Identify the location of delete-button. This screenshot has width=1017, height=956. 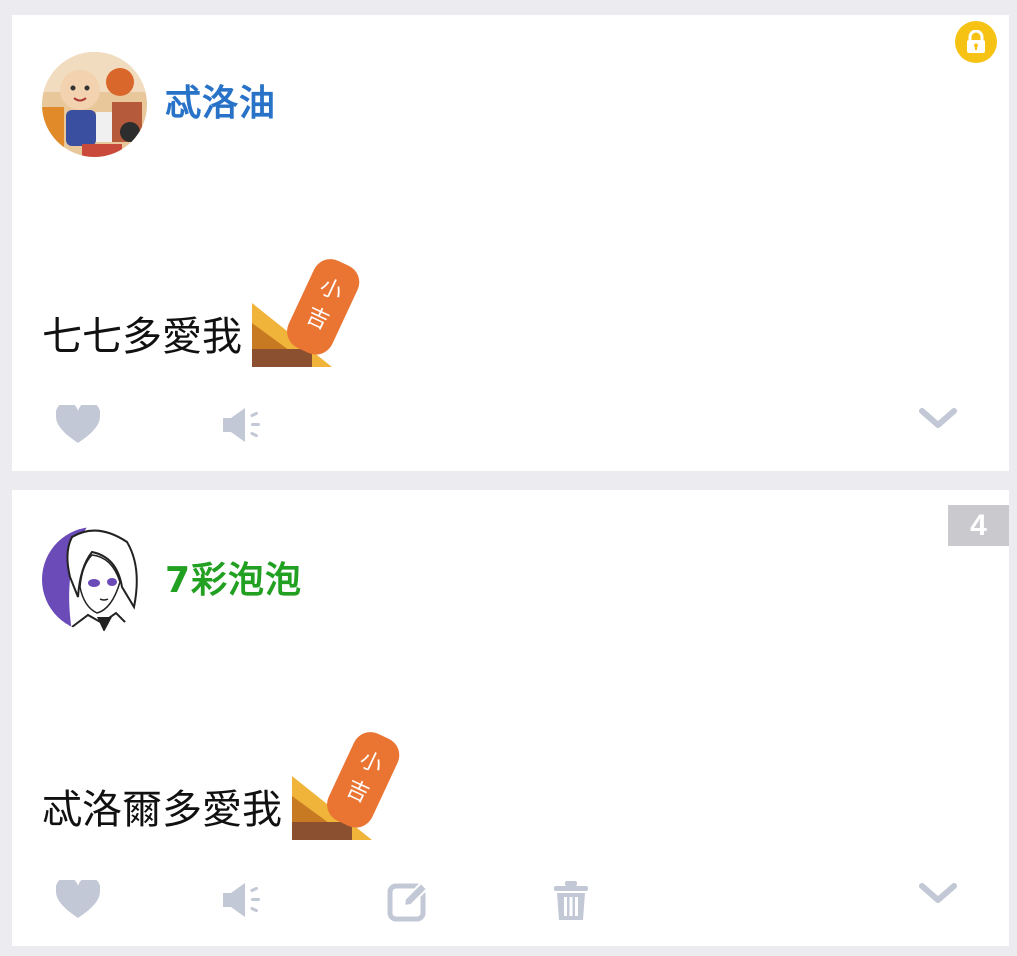
(571, 901).